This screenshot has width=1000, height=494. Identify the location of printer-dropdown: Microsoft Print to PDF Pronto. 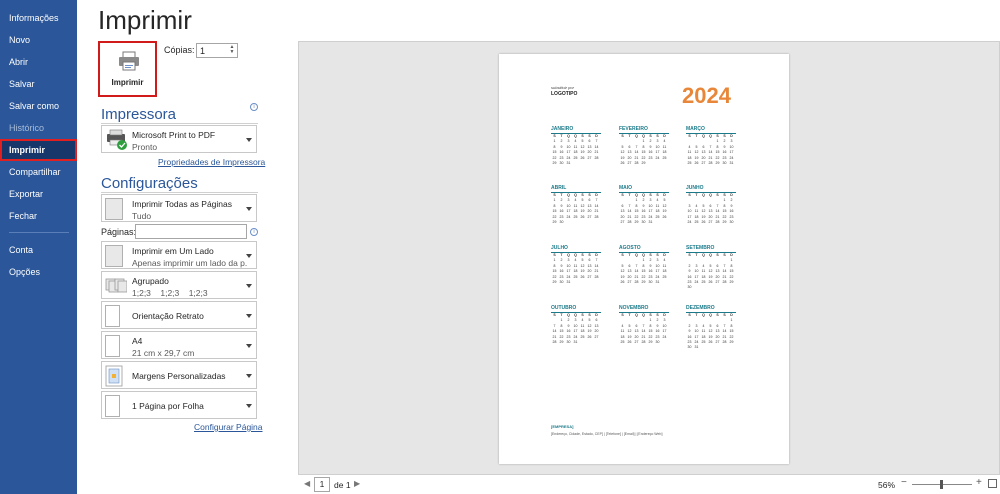
(179, 139).